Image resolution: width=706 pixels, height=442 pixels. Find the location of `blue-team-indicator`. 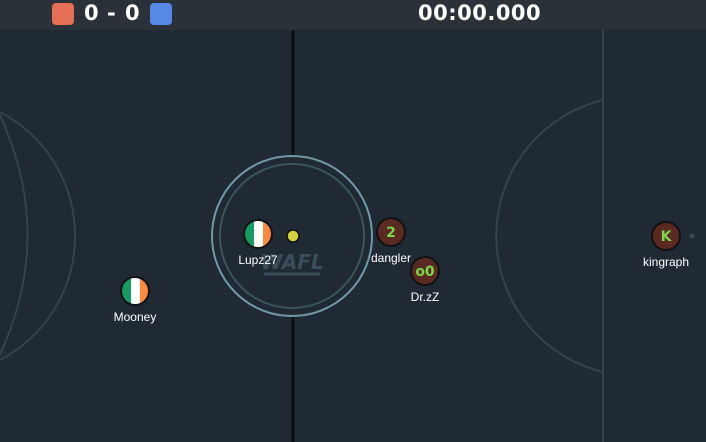

blue-team-indicator is located at coordinates (161, 14).